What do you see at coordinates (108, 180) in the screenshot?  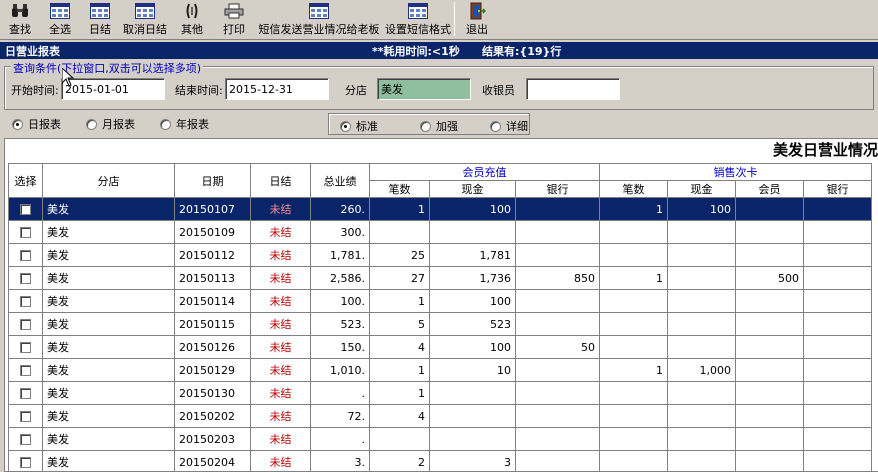 I see `column-header-branch: 分店` at bounding box center [108, 180].